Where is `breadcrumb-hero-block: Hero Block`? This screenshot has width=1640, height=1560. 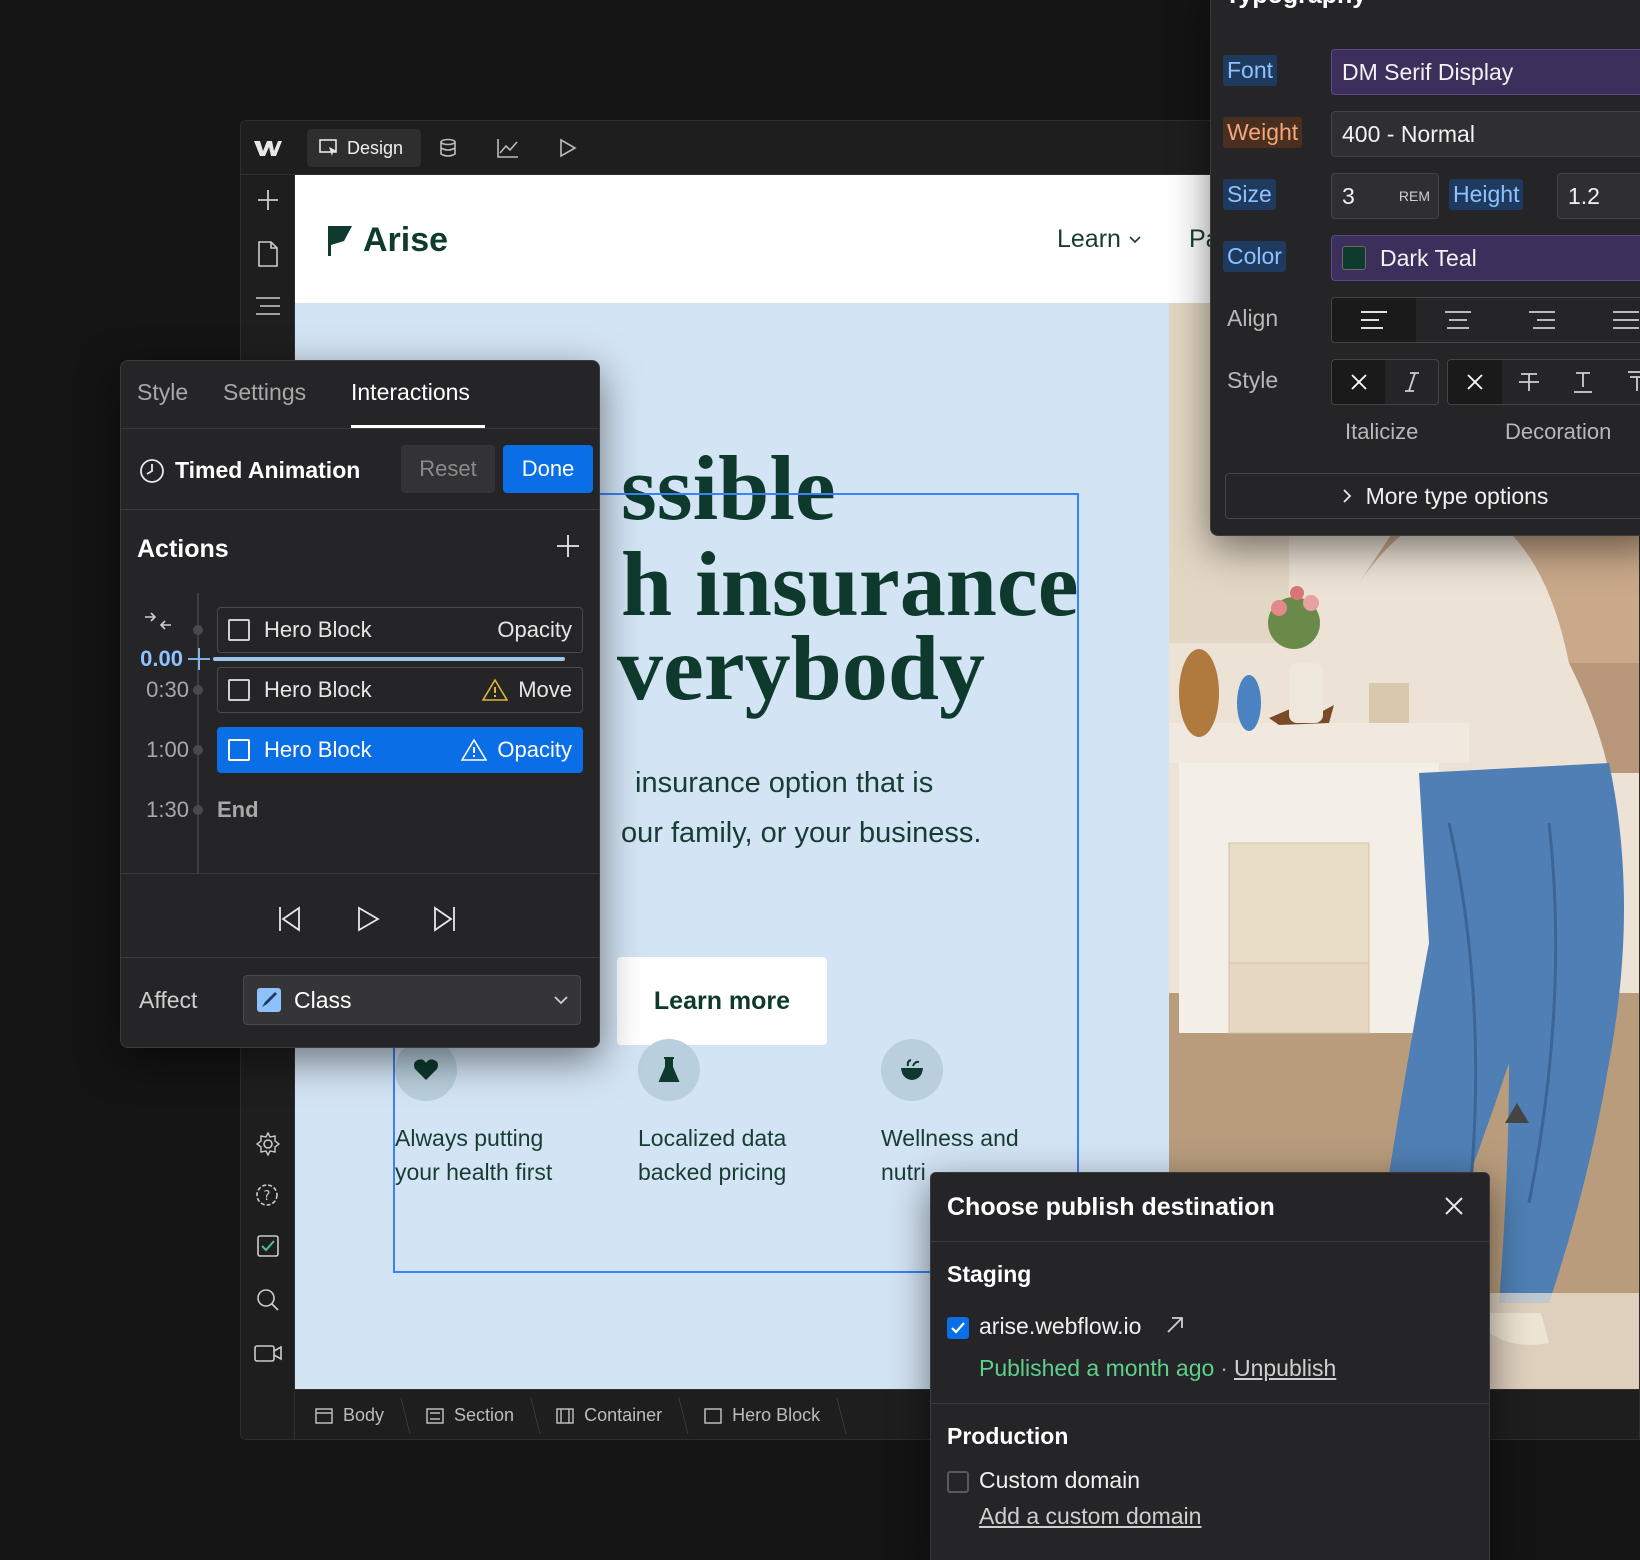 breadcrumb-hero-block: Hero Block is located at coordinates (763, 1415).